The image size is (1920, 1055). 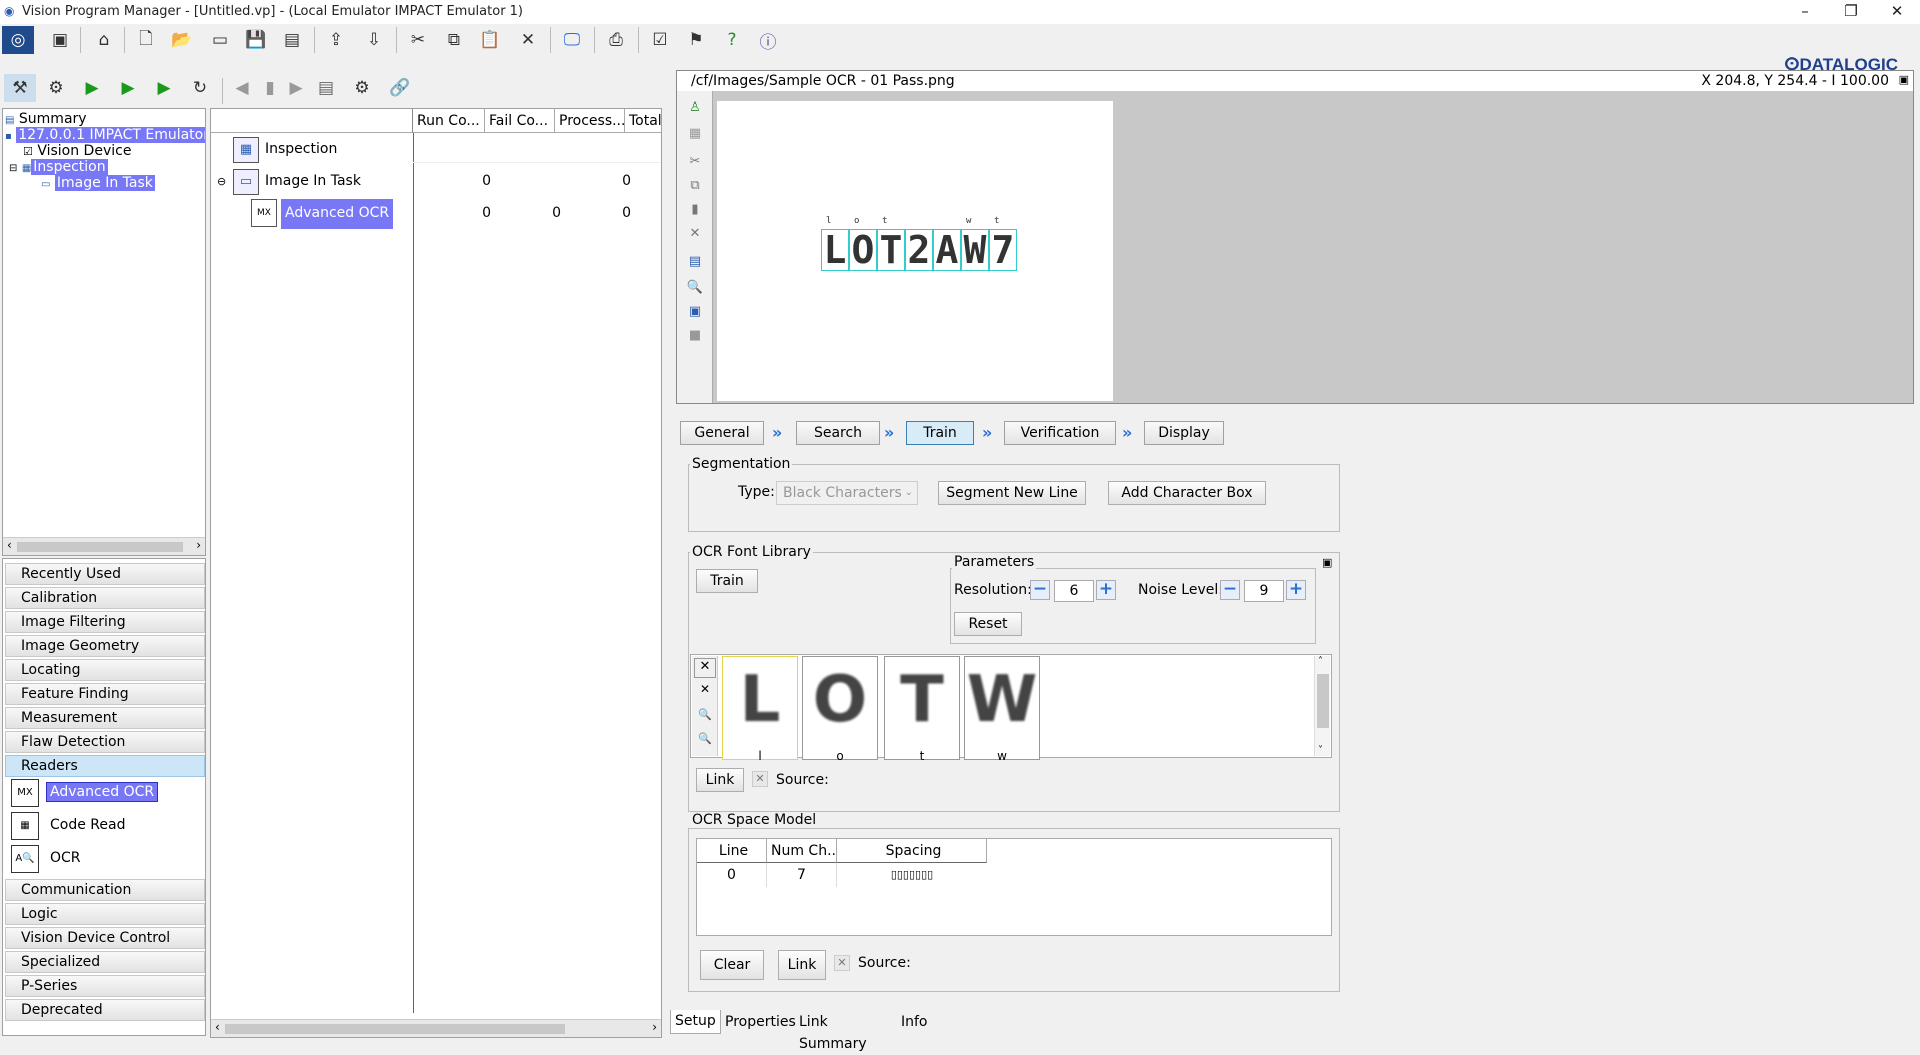 I want to click on category-deprecated: Deprecated, so click(x=105, y=1010).